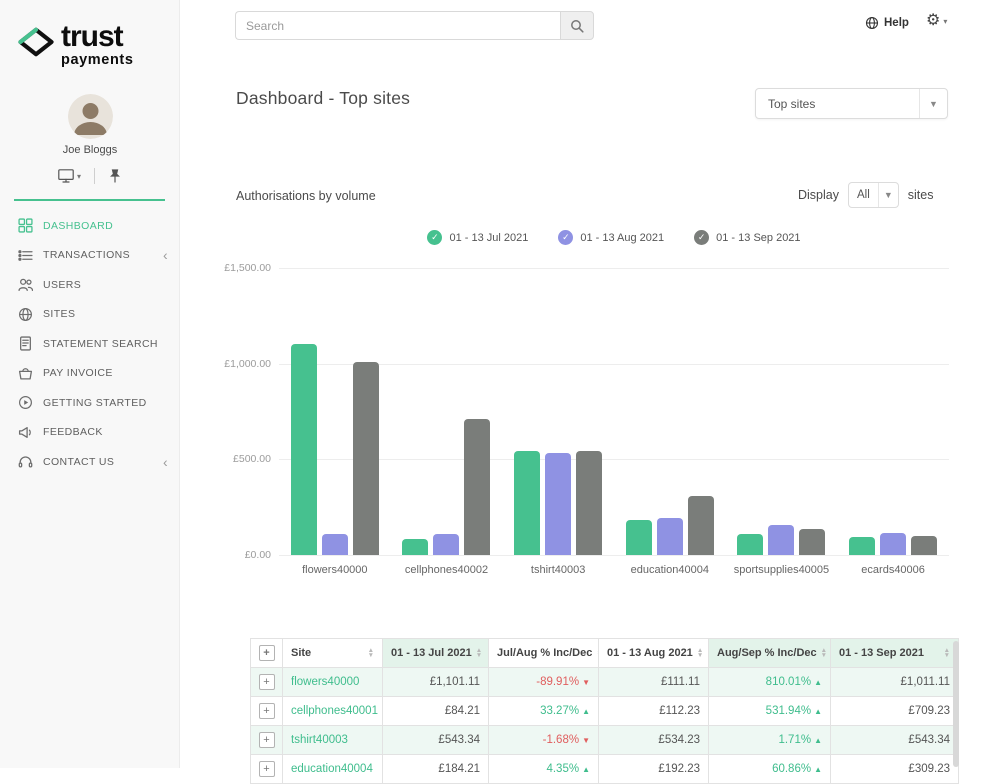 This screenshot has height=784, width=1005. What do you see at coordinates (769, 740) in the screenshot?
I see `aug-sep-pct-cell: 1.71% ▲` at bounding box center [769, 740].